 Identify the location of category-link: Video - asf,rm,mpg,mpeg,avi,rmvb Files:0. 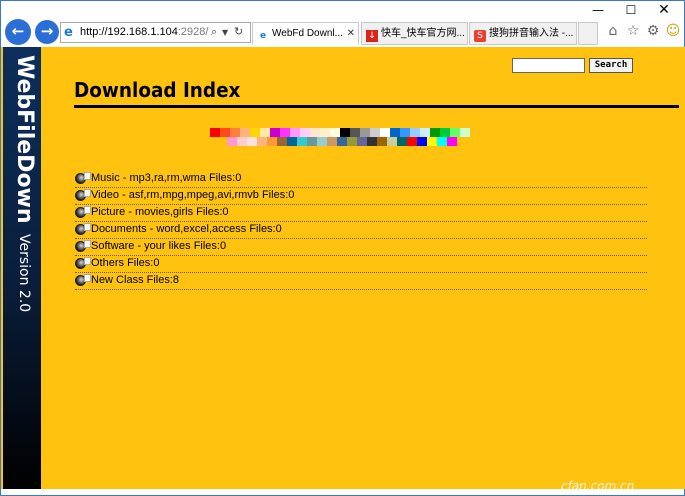
(192, 195).